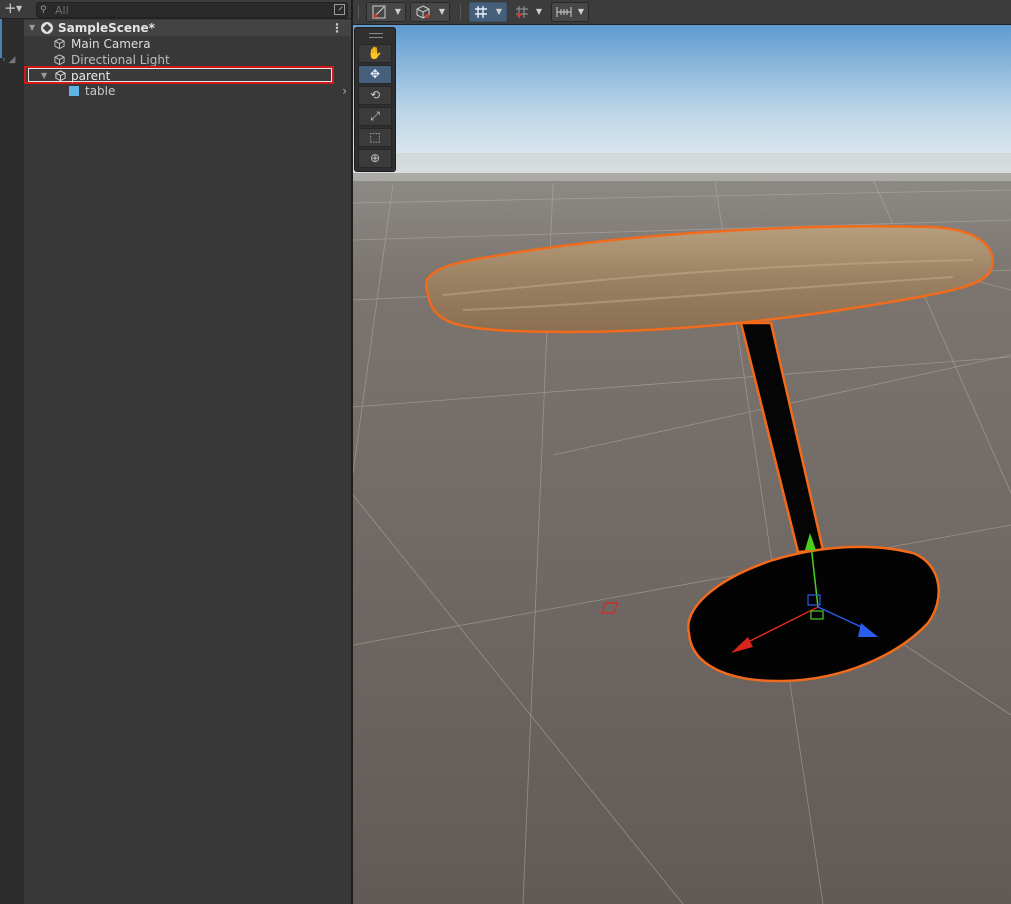 The image size is (1011, 904). I want to click on hierarchy-item-main-camera: Main Camera, so click(187, 44).